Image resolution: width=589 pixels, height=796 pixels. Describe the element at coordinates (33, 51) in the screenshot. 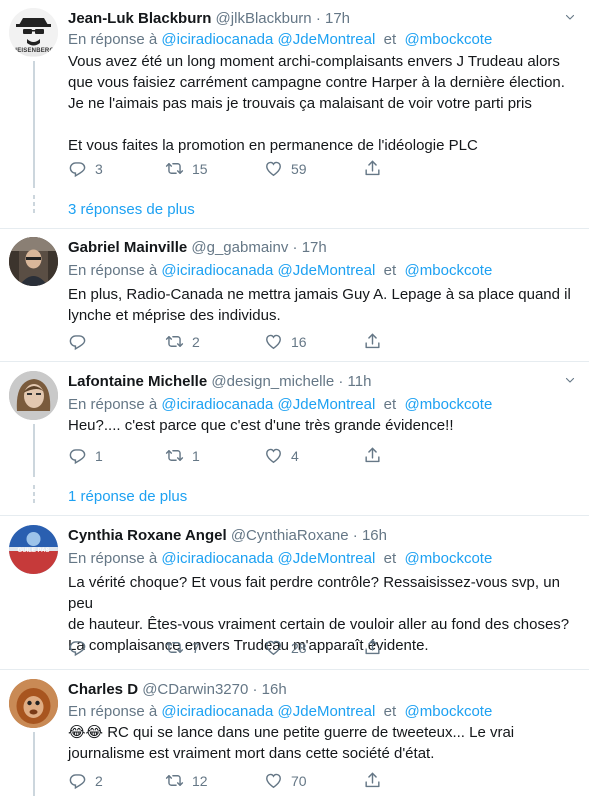

I see `avatar-caption: HEISENBERG` at that location.